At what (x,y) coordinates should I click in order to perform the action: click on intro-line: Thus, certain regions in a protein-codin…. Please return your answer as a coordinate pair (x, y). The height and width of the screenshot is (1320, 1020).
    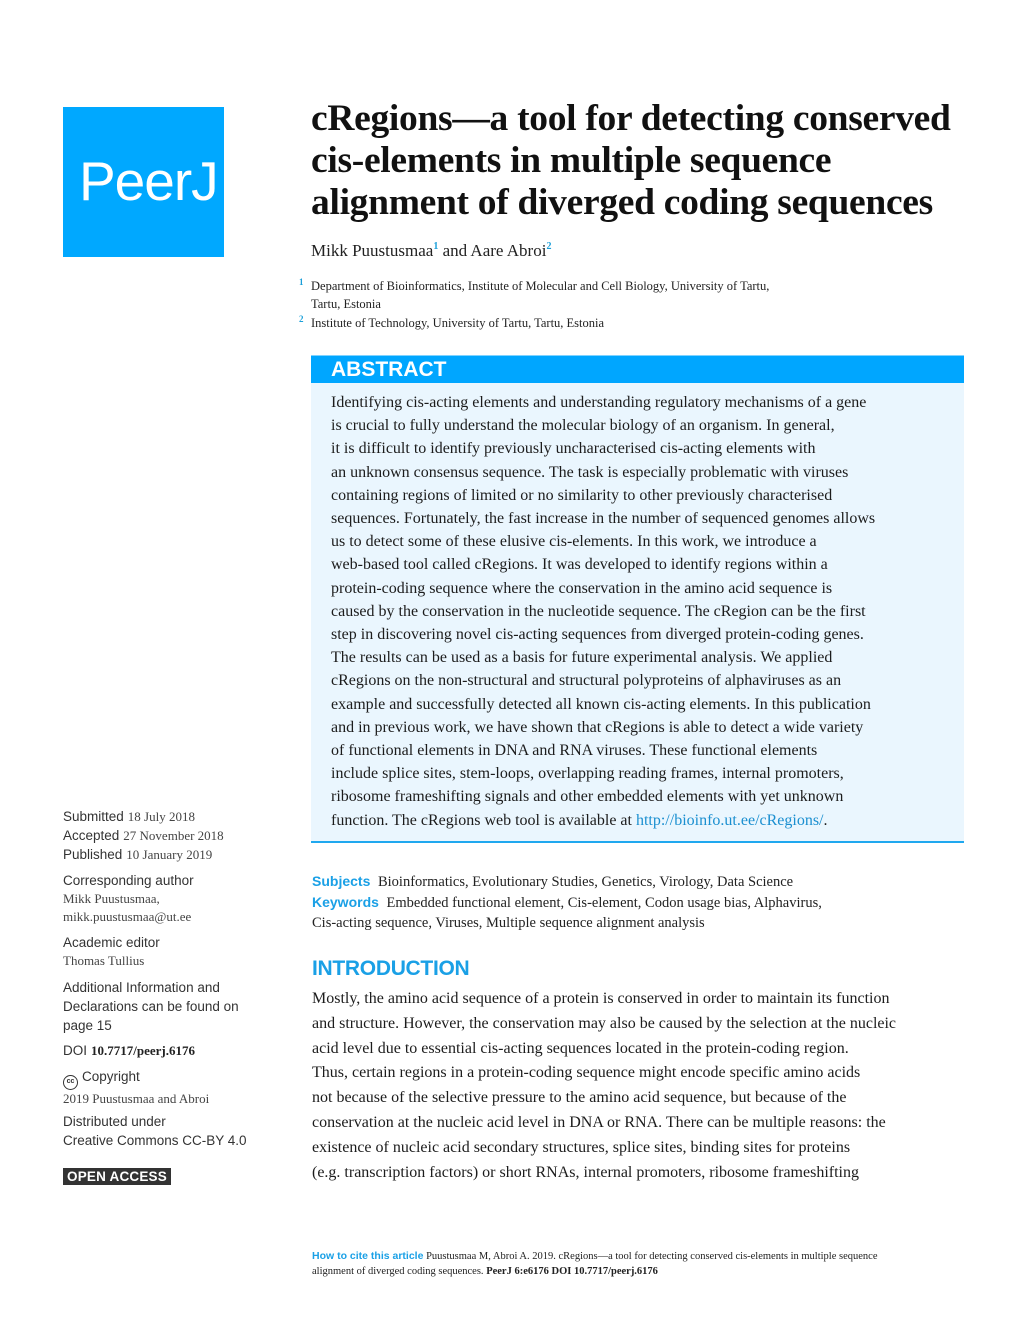
    Looking at the image, I should click on (586, 1073).